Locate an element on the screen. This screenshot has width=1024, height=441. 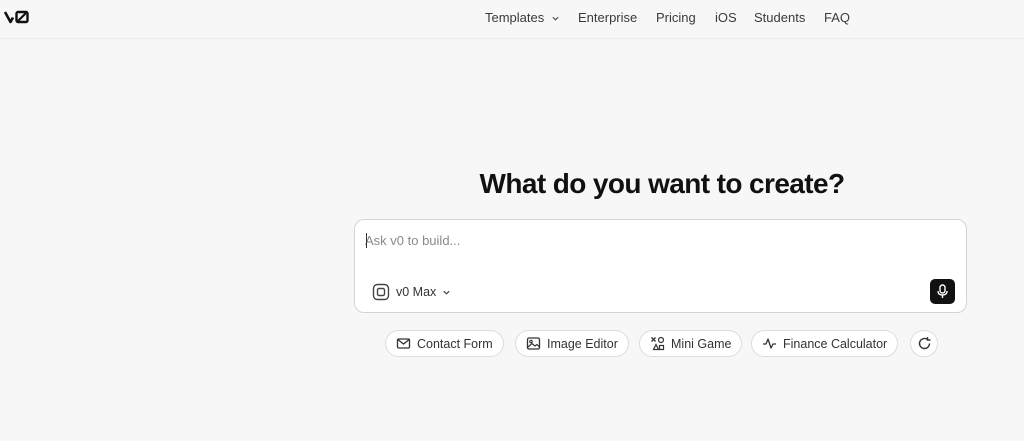
nav-ios: iOS is located at coordinates (726, 17).